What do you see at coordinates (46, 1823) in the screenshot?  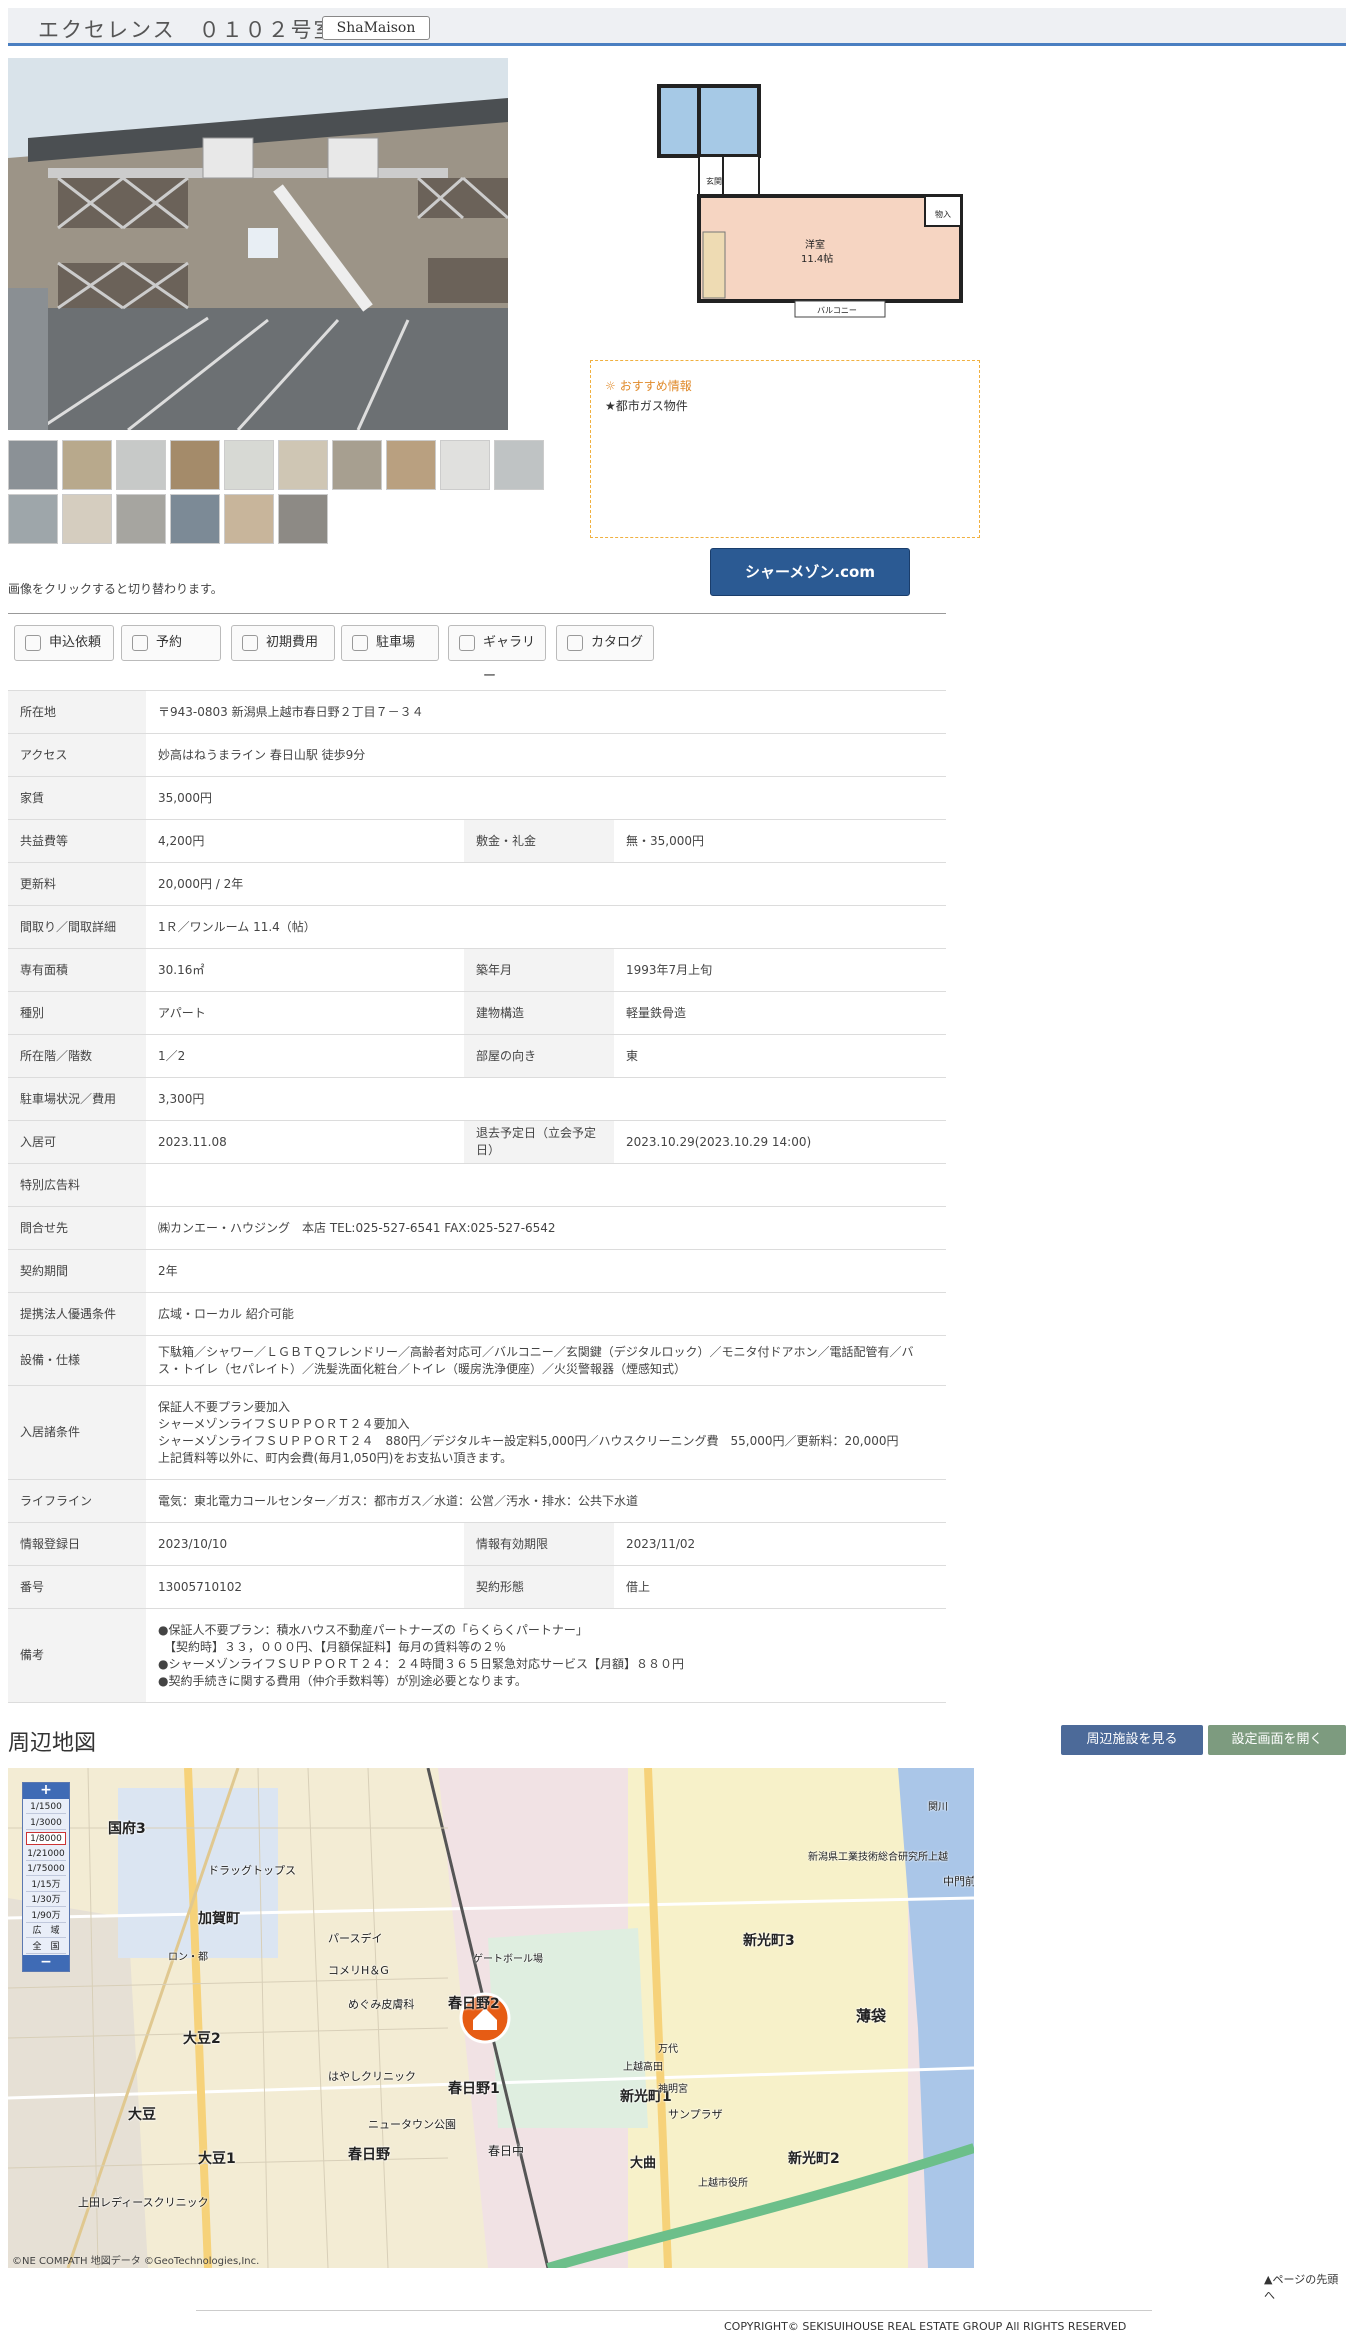 I see `zoom-level-option: 1/3000` at bounding box center [46, 1823].